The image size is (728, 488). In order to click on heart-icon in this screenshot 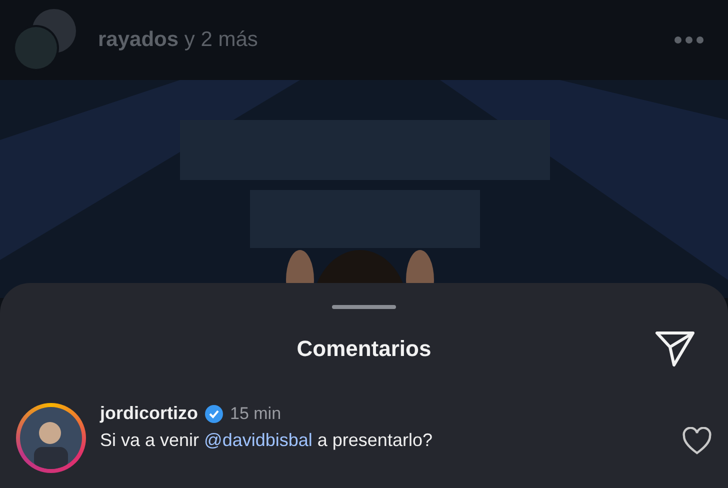, I will do `click(697, 441)`.